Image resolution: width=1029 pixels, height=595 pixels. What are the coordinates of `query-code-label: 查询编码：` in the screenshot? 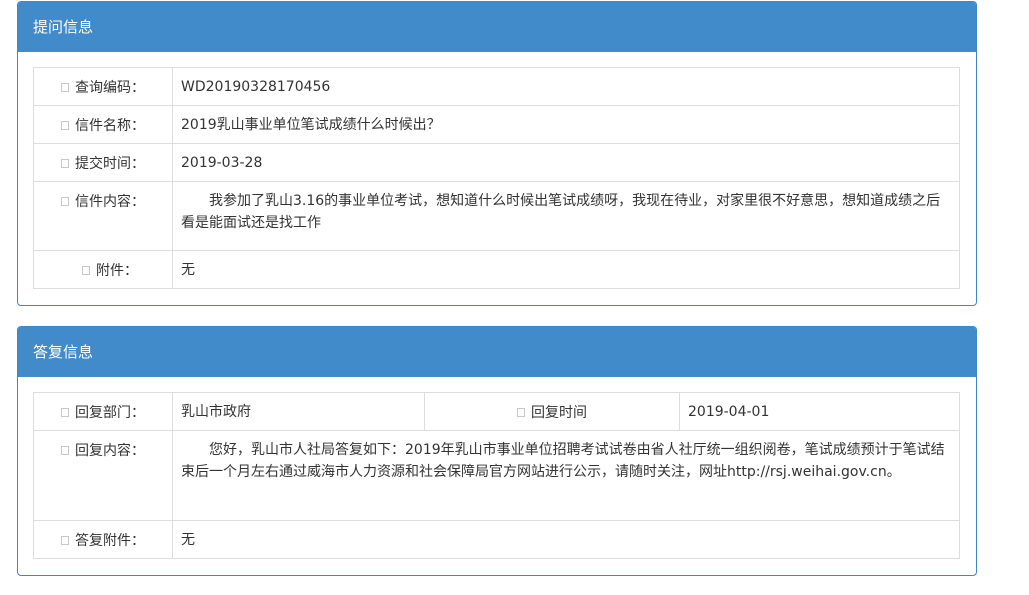 It's located at (110, 88).